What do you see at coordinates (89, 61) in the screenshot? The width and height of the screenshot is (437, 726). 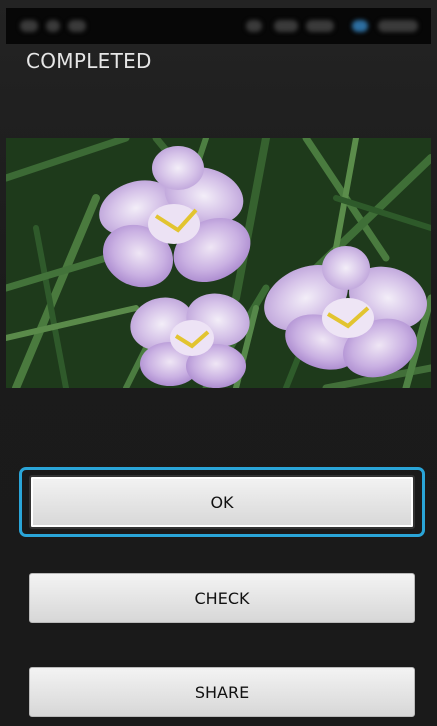 I see `page-title: COMPLETED` at bounding box center [89, 61].